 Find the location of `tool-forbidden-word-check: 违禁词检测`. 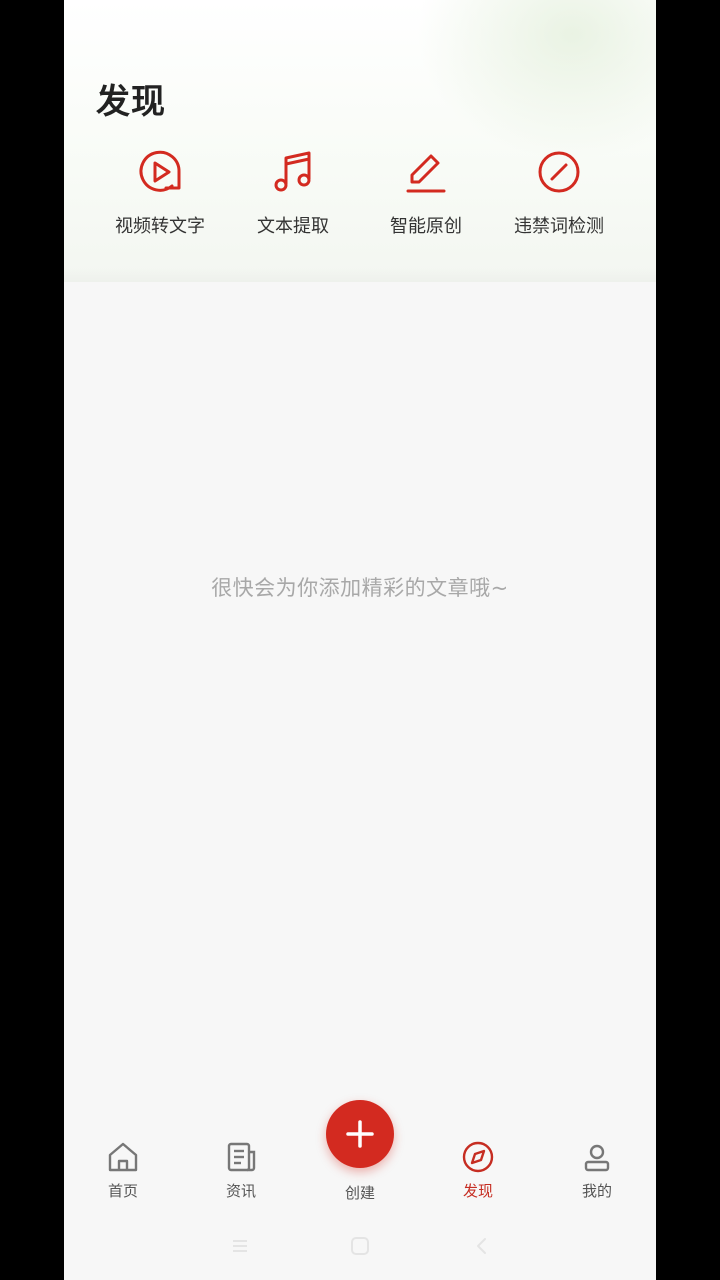

tool-forbidden-word-check: 违禁词检测 is located at coordinates (559, 198).